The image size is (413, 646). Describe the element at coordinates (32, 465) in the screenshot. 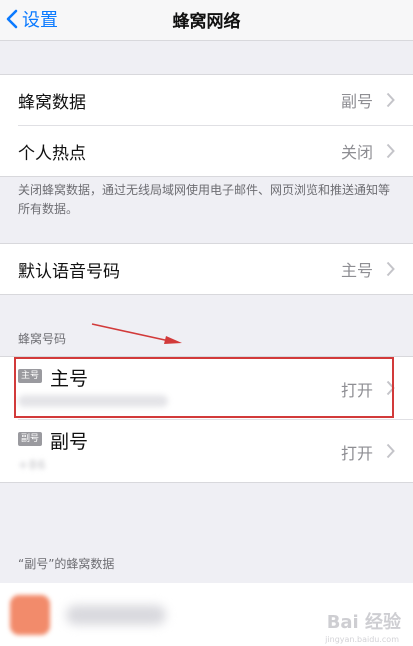

I see `phone-number-redacted: +86` at that location.